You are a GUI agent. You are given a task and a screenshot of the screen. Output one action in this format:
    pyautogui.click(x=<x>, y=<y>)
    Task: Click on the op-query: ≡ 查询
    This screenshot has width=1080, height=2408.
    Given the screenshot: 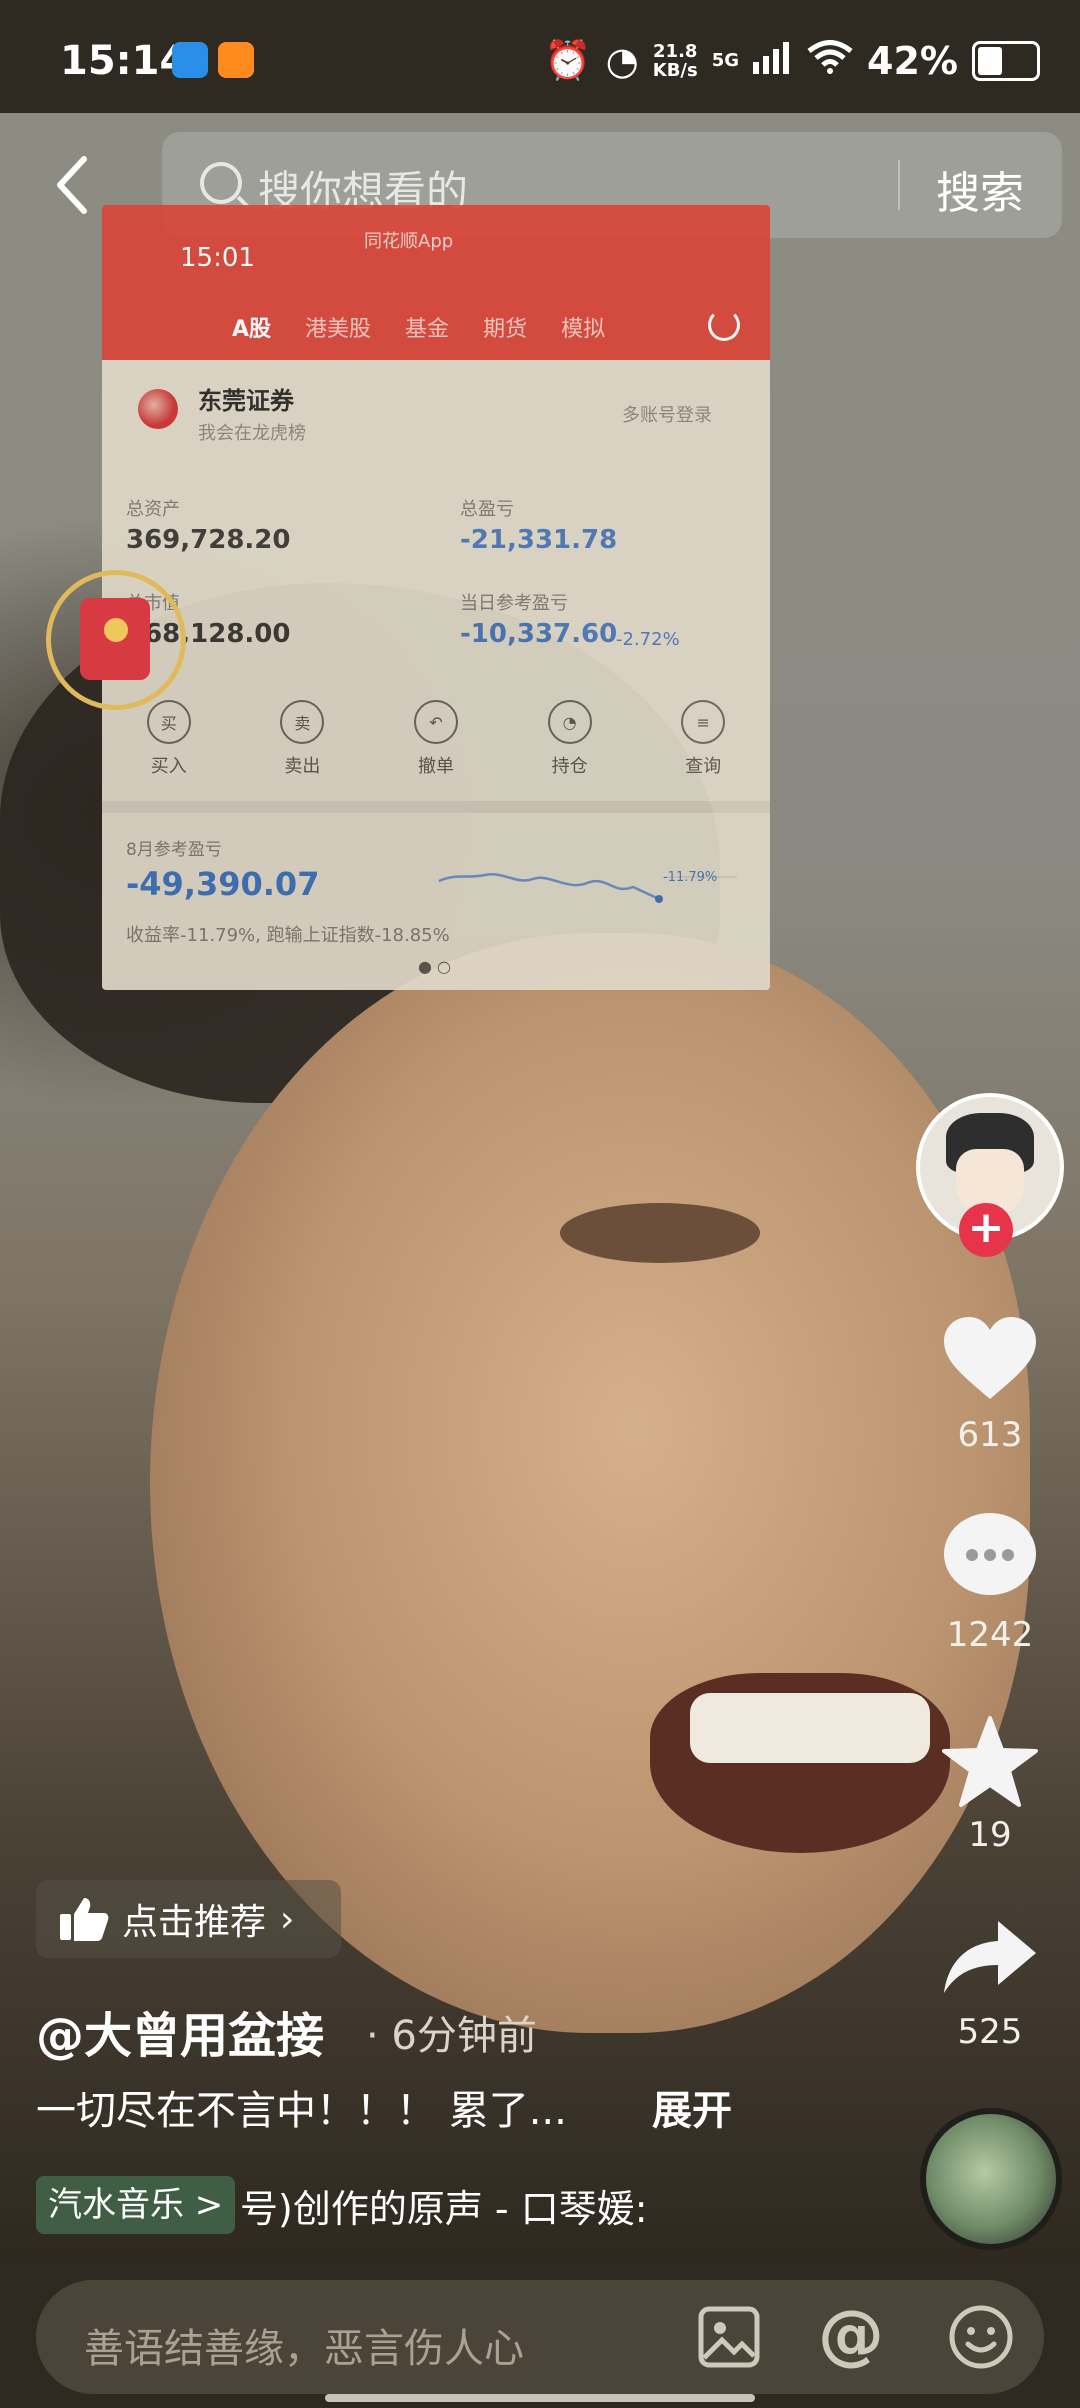 What is the action you would take?
    pyautogui.click(x=703, y=739)
    